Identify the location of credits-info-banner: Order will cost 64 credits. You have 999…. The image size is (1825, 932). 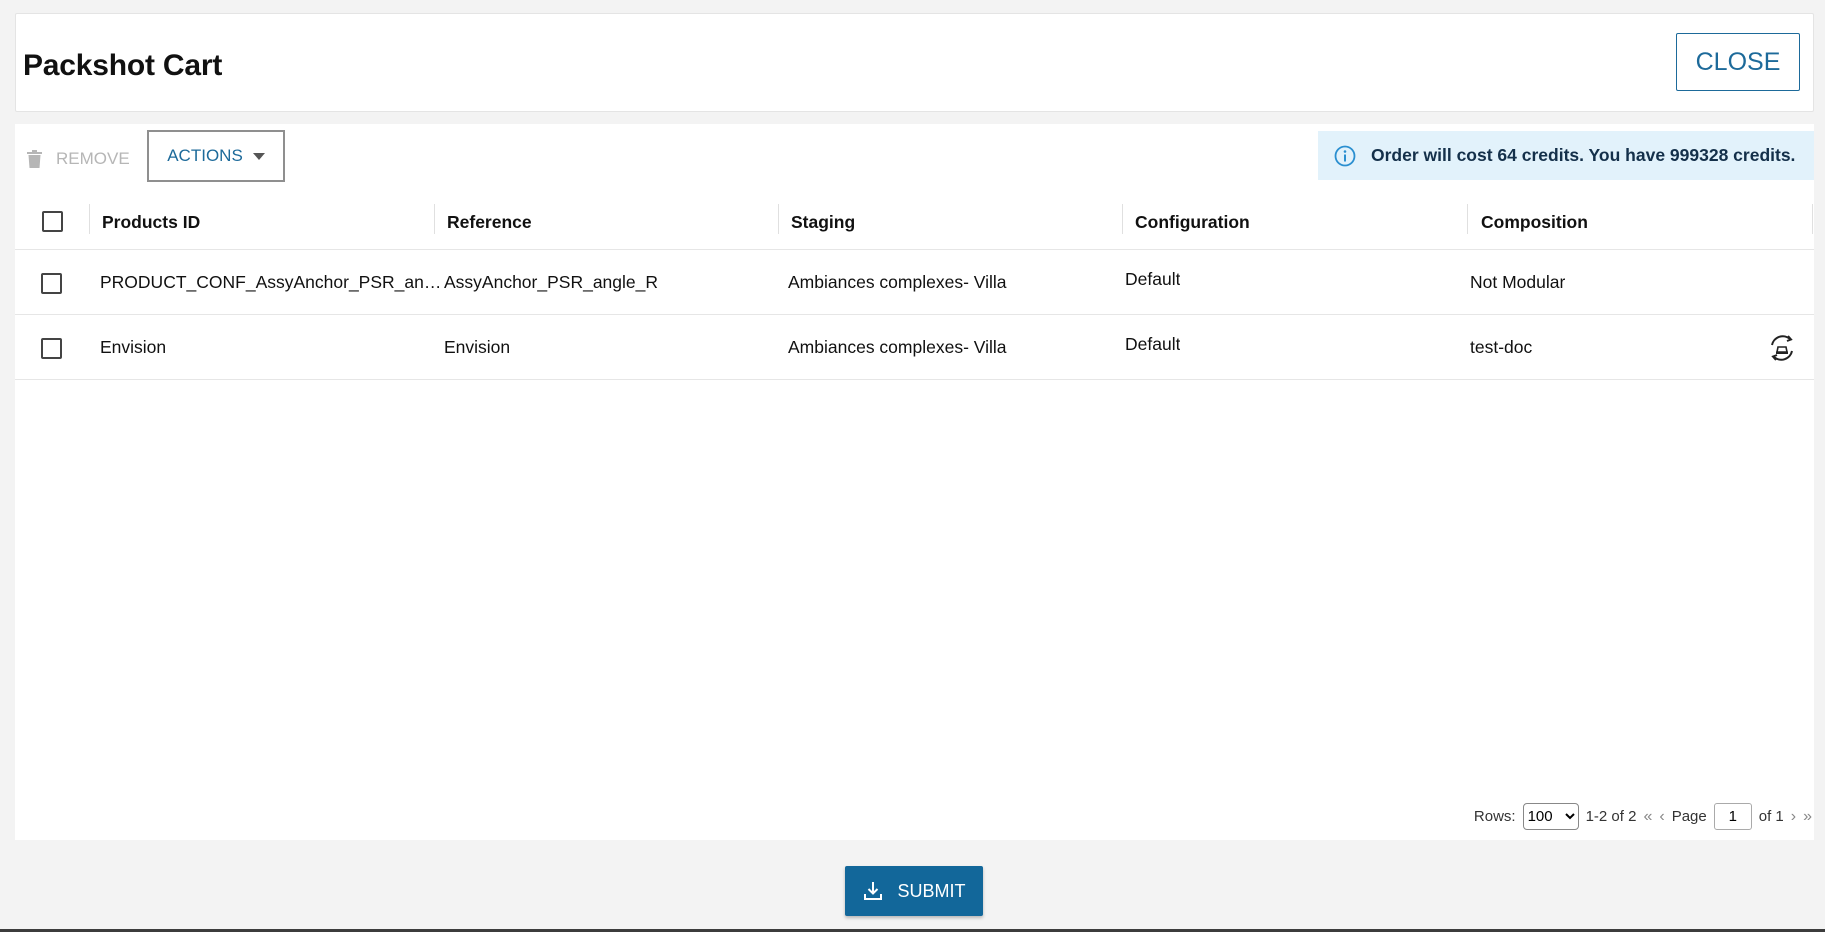
(1566, 155).